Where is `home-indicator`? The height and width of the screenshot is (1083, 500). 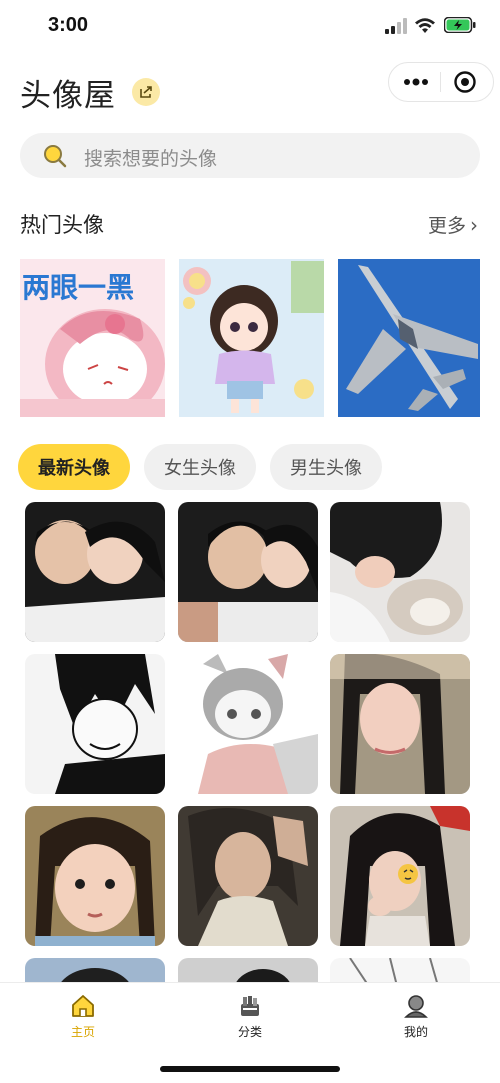 home-indicator is located at coordinates (250, 1069).